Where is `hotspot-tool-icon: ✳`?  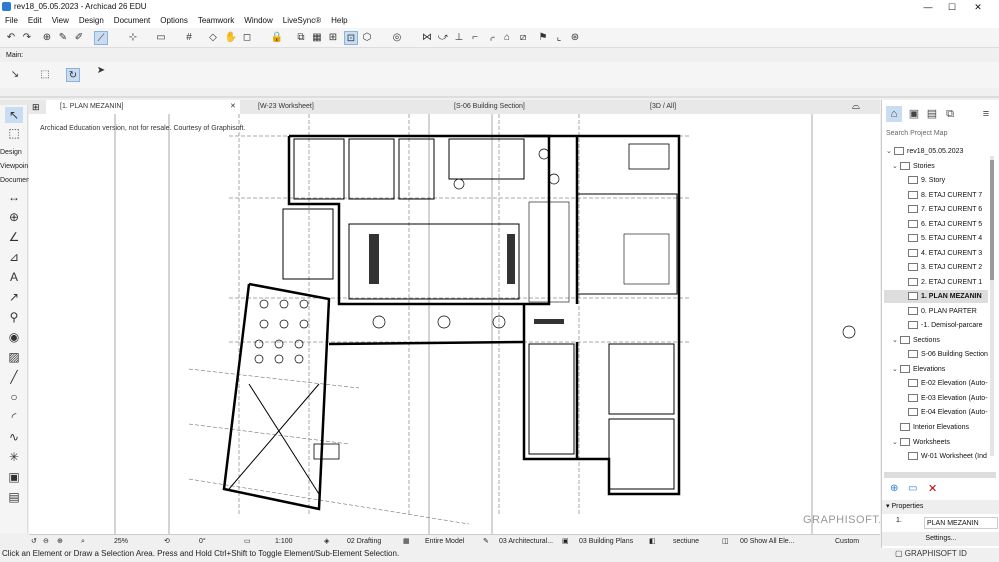 hotspot-tool-icon: ✳ is located at coordinates (14, 457).